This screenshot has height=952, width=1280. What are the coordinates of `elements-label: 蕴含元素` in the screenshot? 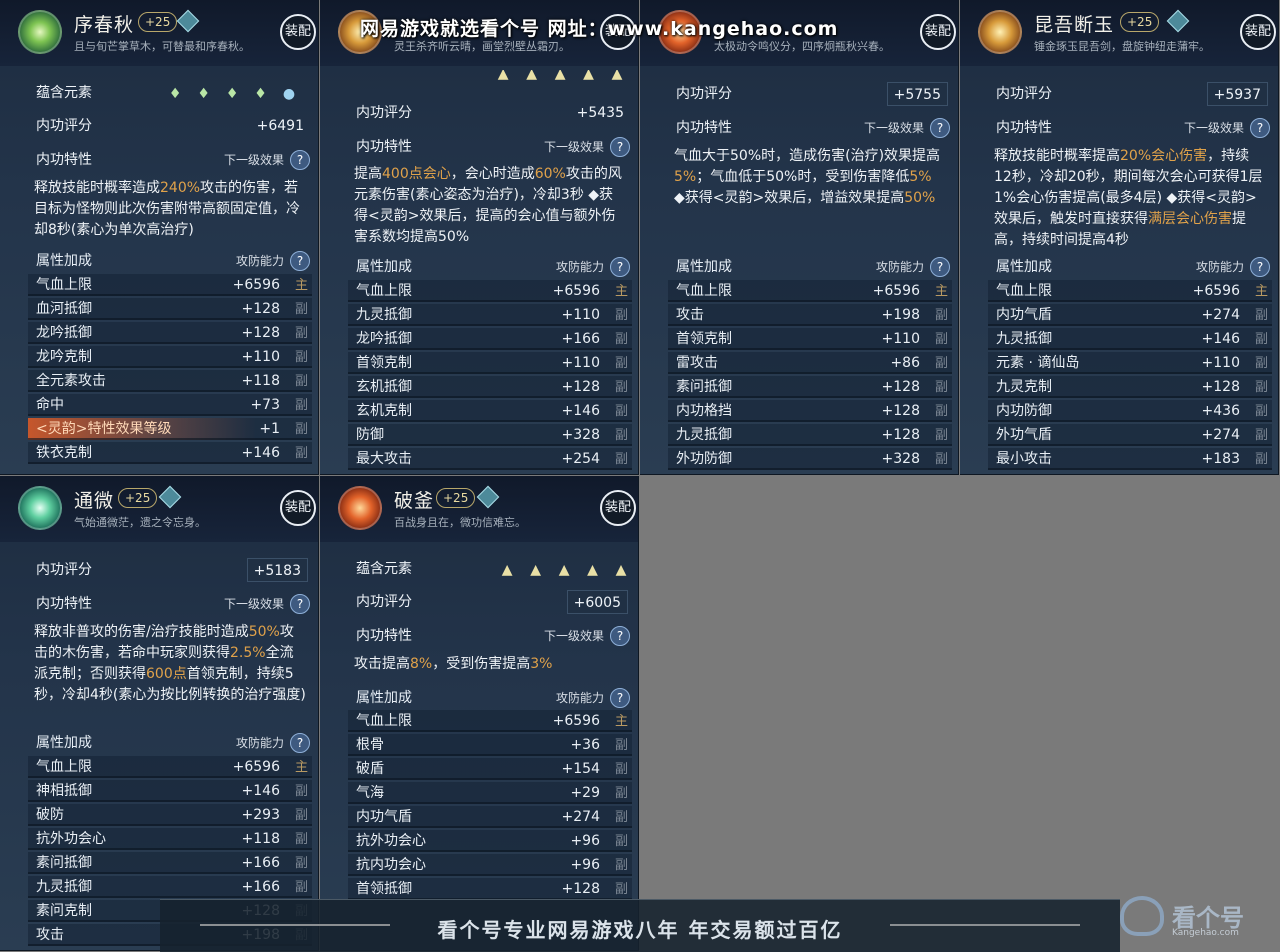 It's located at (384, 569).